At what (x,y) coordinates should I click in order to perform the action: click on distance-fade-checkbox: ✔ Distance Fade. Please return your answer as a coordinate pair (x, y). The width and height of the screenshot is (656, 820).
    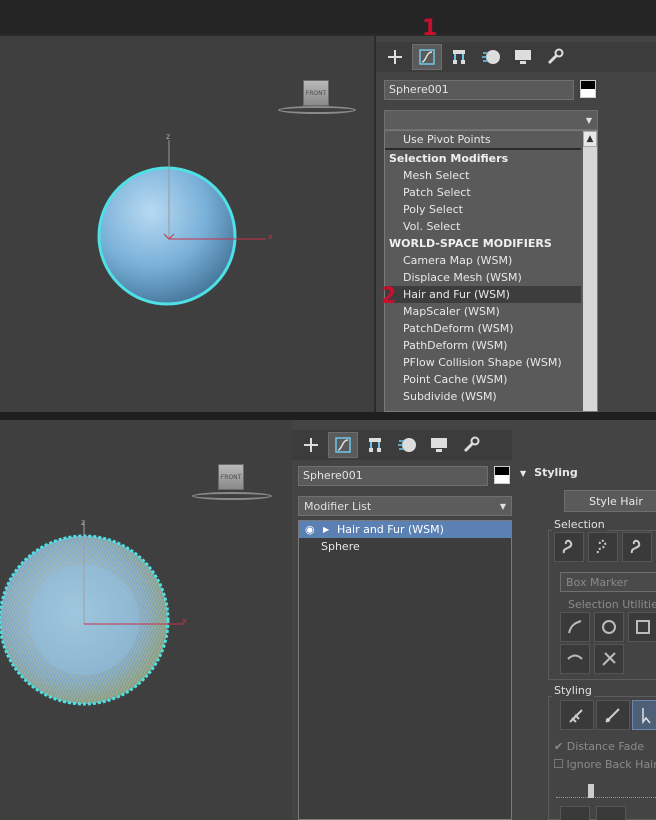
    Looking at the image, I should click on (599, 746).